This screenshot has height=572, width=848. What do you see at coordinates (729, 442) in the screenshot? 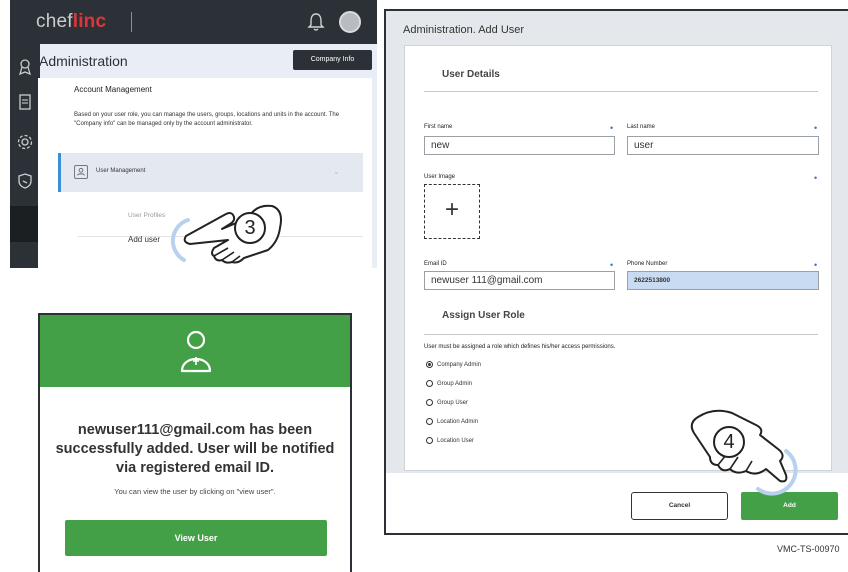
I see `step-4-callout: 4` at bounding box center [729, 442].